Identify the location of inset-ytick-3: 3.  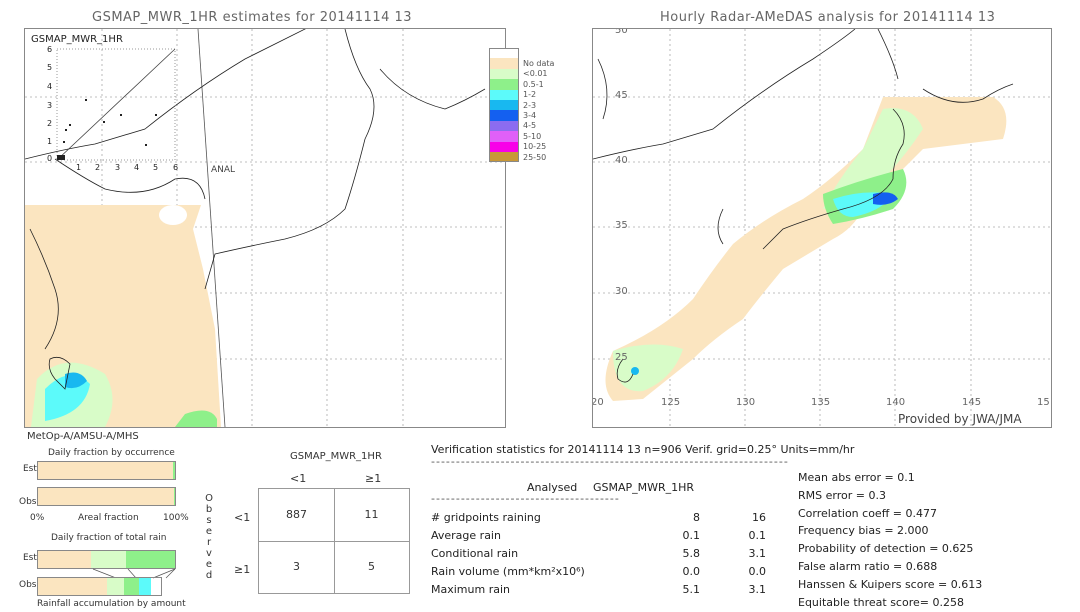
(50, 105).